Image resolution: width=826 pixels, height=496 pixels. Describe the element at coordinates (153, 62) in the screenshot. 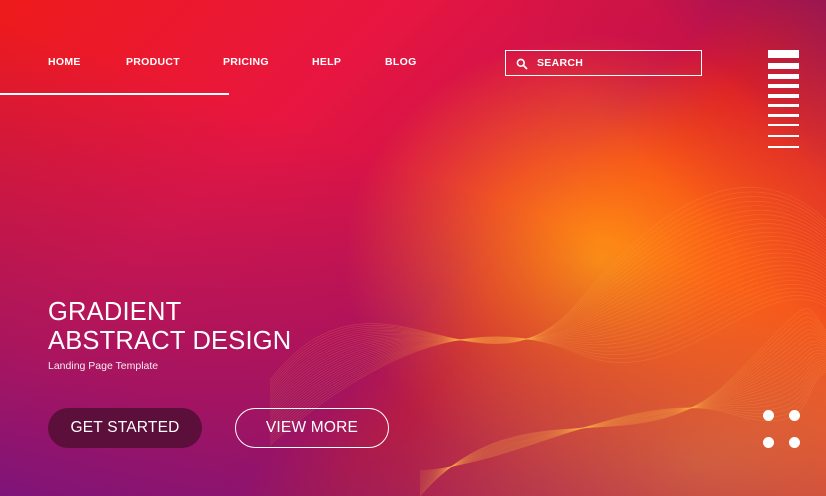

I see `nav-item-product: PRODUCT` at that location.